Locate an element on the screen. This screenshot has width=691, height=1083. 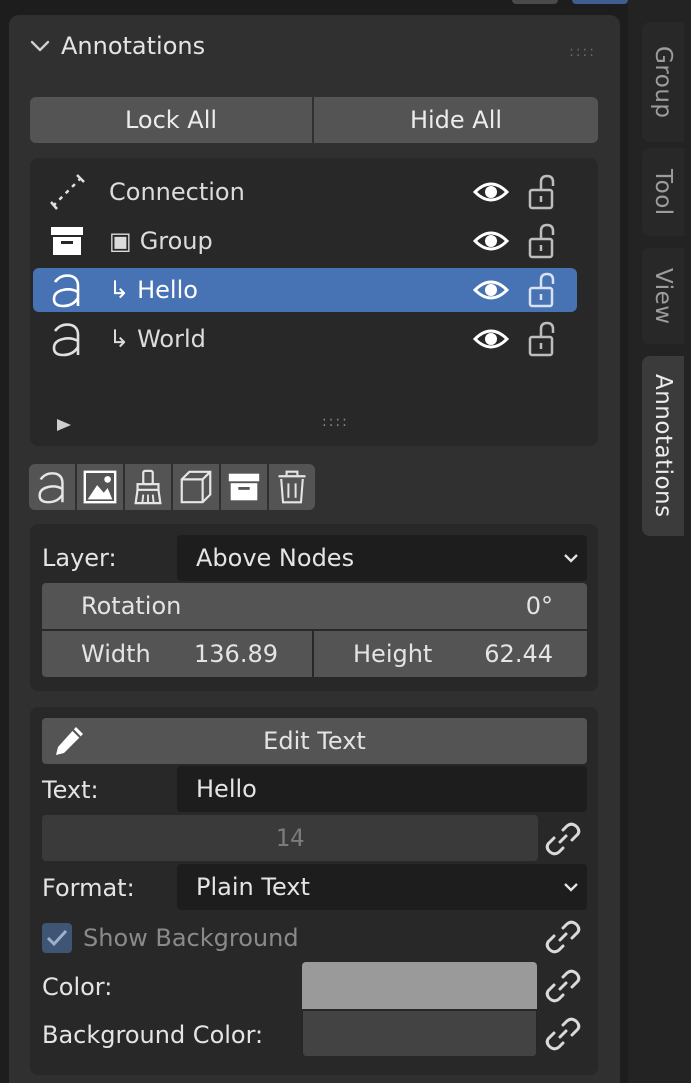
height-field: Height 62.44 is located at coordinates (450, 654).